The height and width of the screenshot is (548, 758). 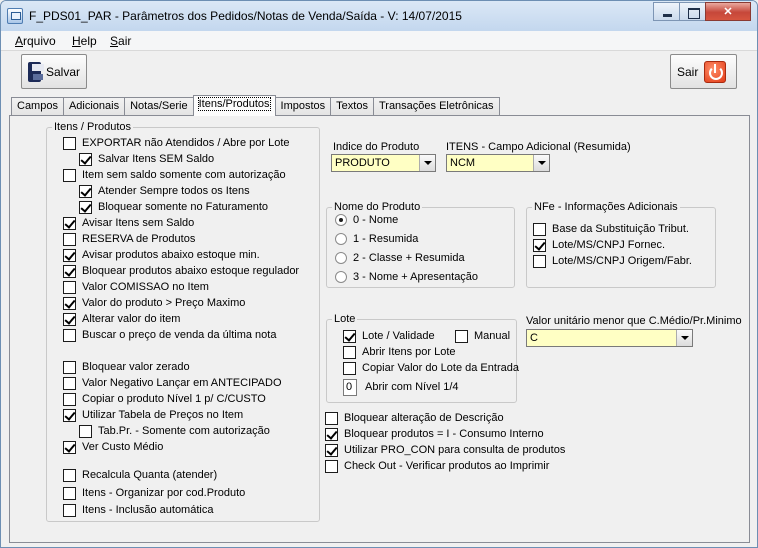 I want to click on nivel-input: 0, so click(x=350, y=387).